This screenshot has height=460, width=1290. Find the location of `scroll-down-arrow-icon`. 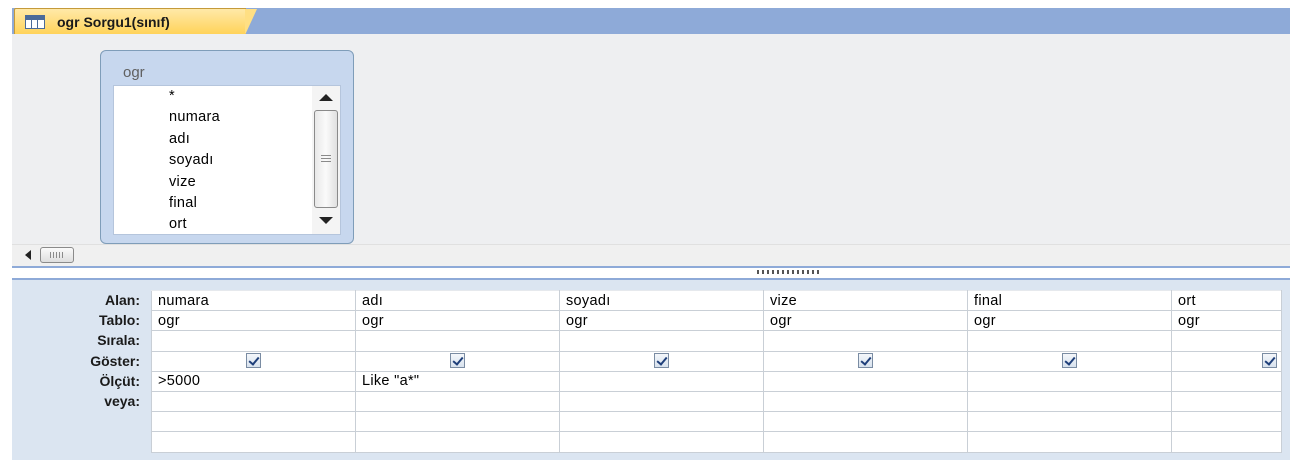

scroll-down-arrow-icon is located at coordinates (326, 220).